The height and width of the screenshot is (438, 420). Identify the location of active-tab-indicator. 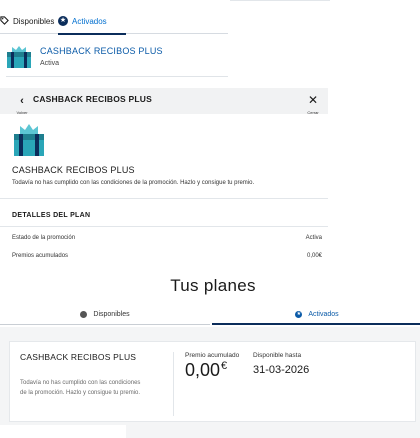
(92, 34).